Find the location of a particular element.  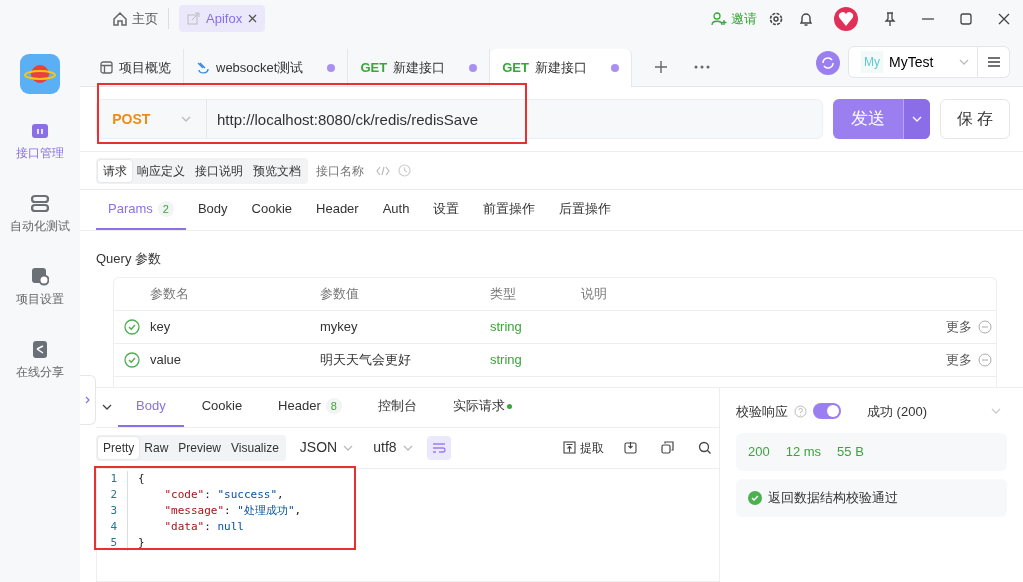

line-number: 2 is located at coordinates (113, 494).